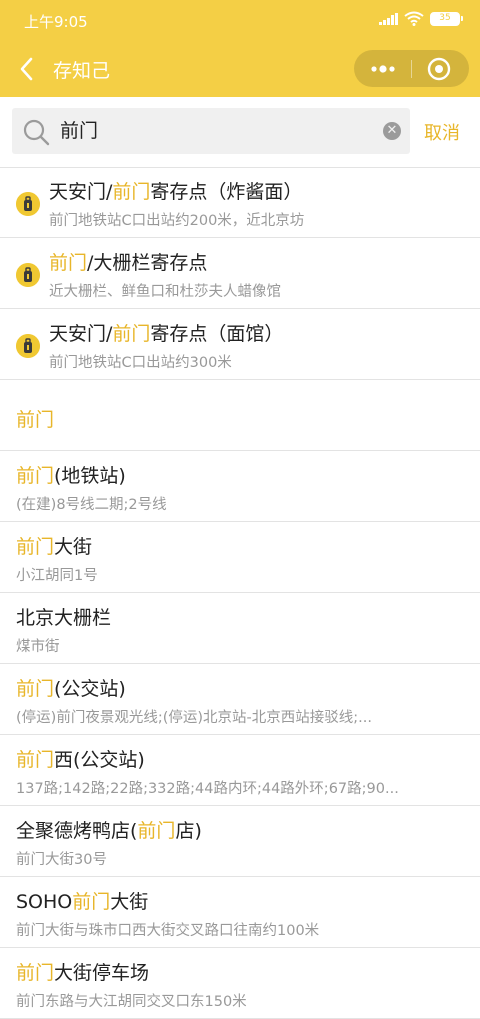  What do you see at coordinates (61, 860) in the screenshot?
I see `place-detail: 前门大街30号` at bounding box center [61, 860].